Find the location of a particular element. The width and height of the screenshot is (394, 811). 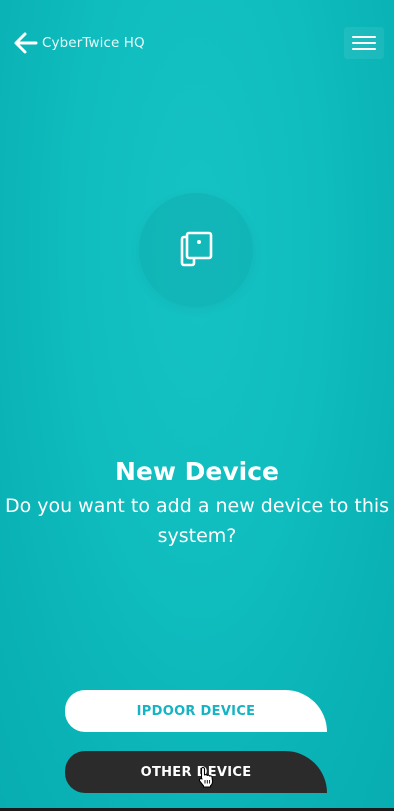

ipdoor-device-label: IPDOOR DEVICE is located at coordinates (196, 711).